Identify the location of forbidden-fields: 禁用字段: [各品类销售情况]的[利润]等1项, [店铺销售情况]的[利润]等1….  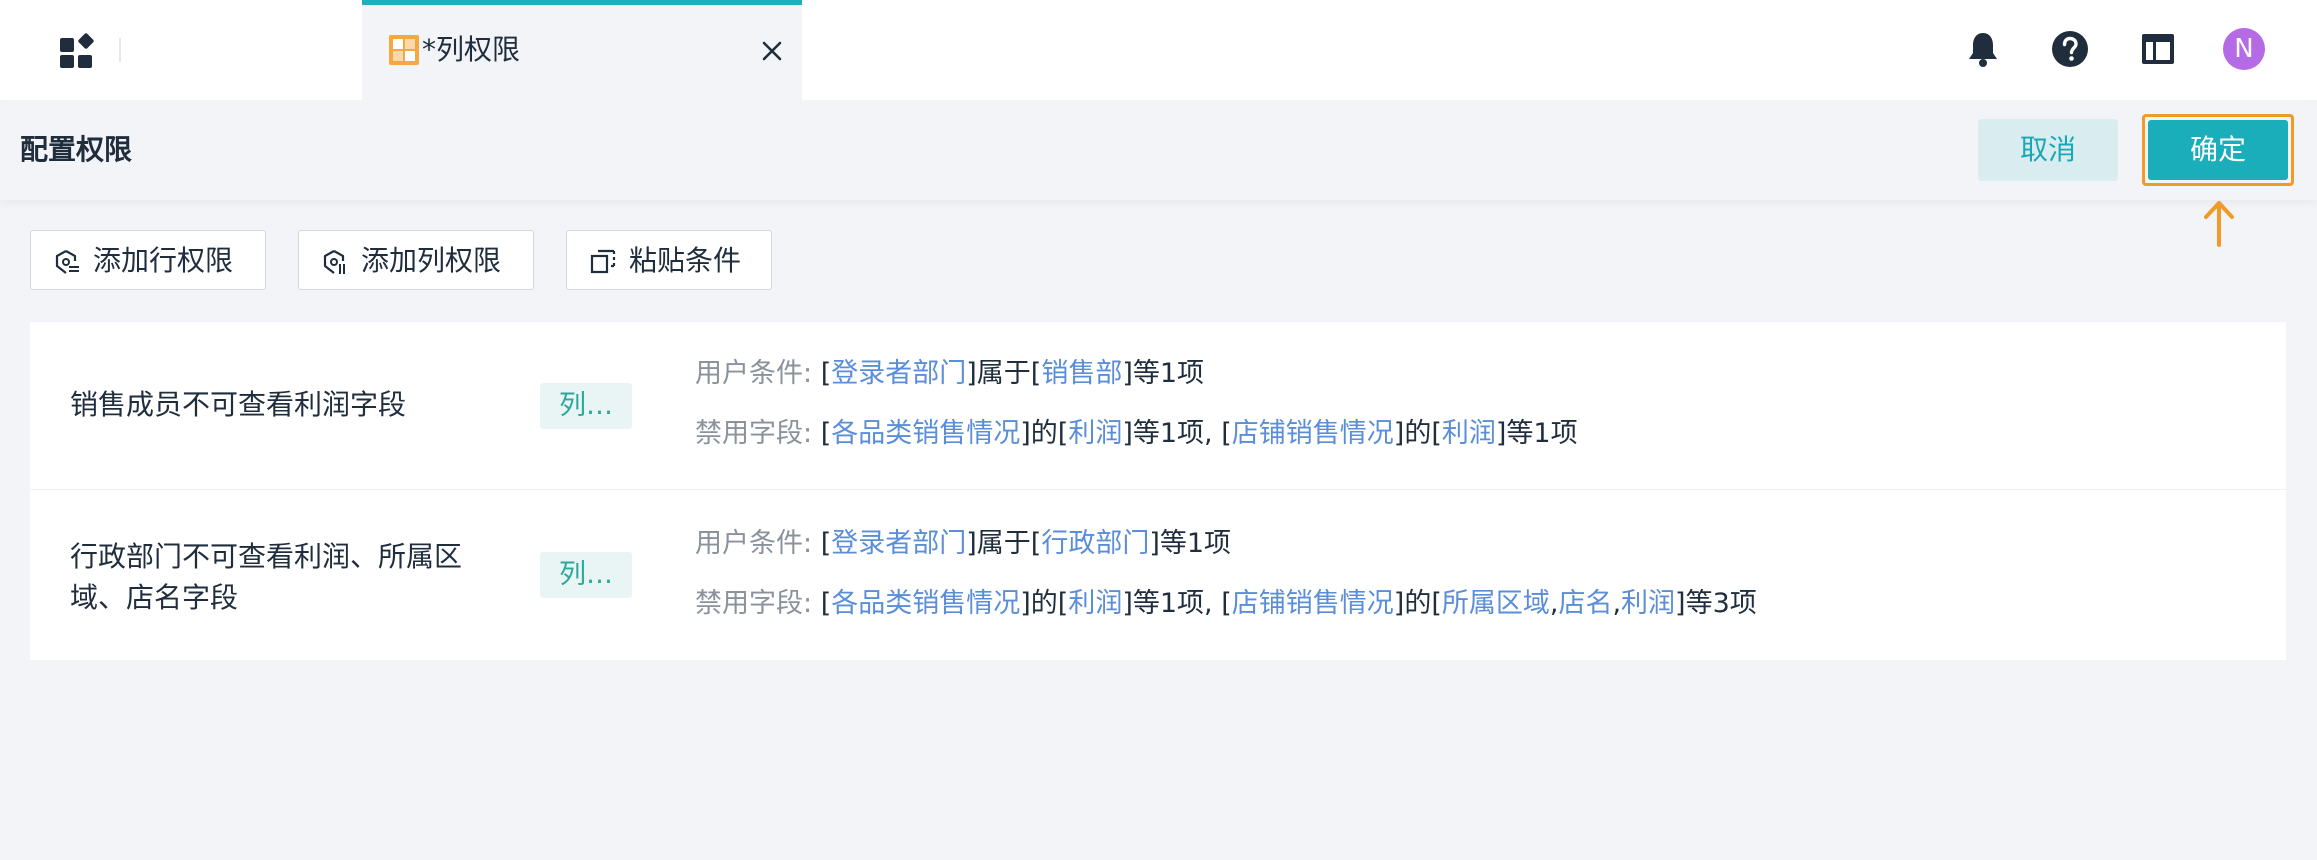
(1136, 433).